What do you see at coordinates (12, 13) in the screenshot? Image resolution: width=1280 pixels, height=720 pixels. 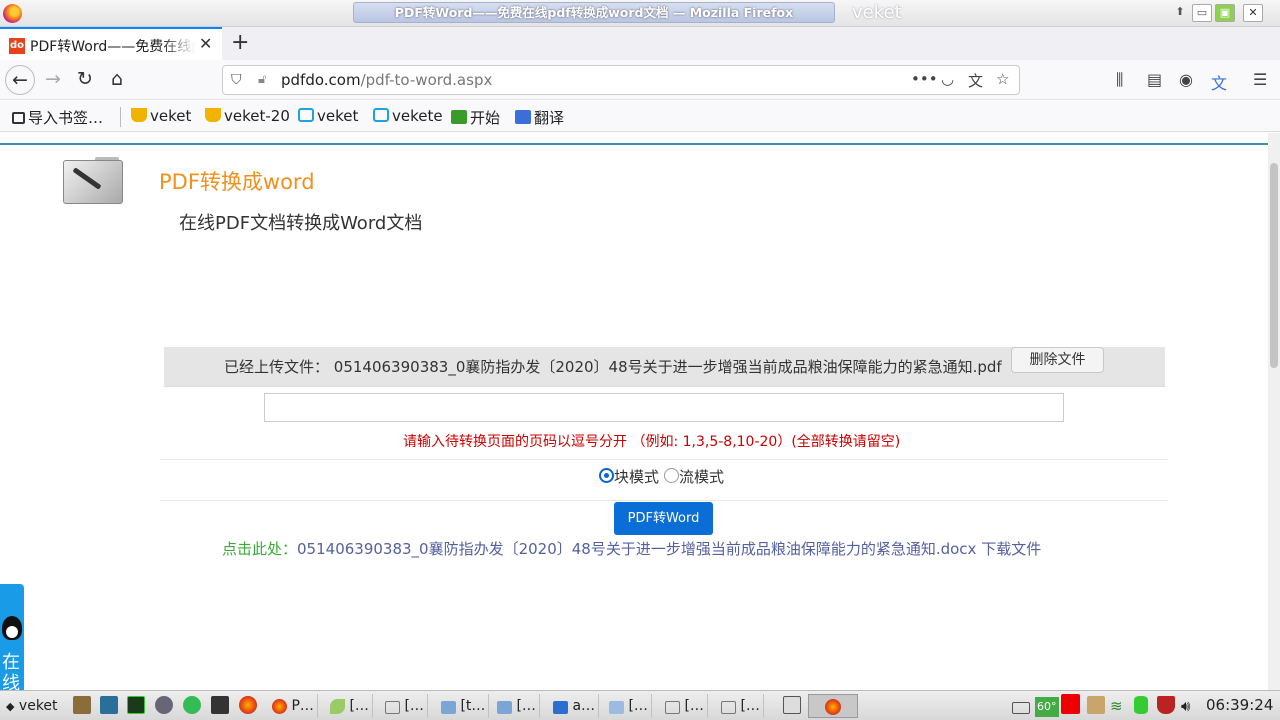 I see `firefox-logo-icon` at bounding box center [12, 13].